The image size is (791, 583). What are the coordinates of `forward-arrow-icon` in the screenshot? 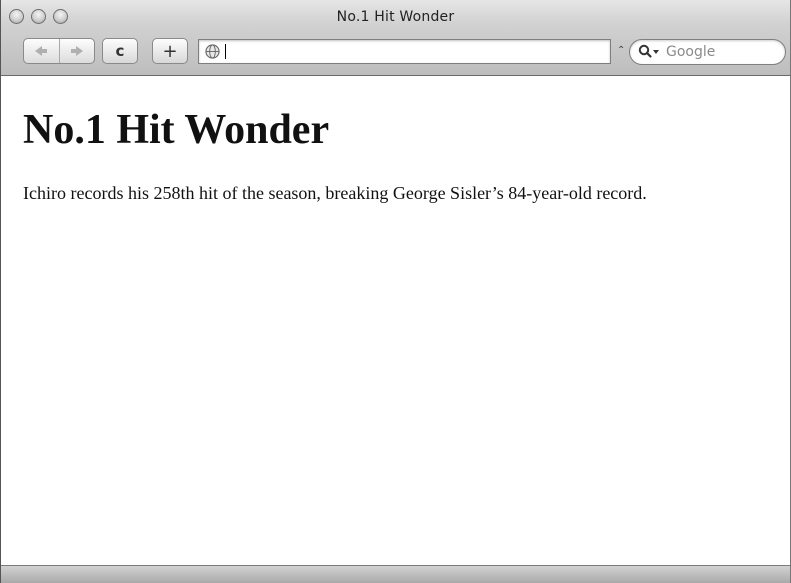 It's located at (76, 51).